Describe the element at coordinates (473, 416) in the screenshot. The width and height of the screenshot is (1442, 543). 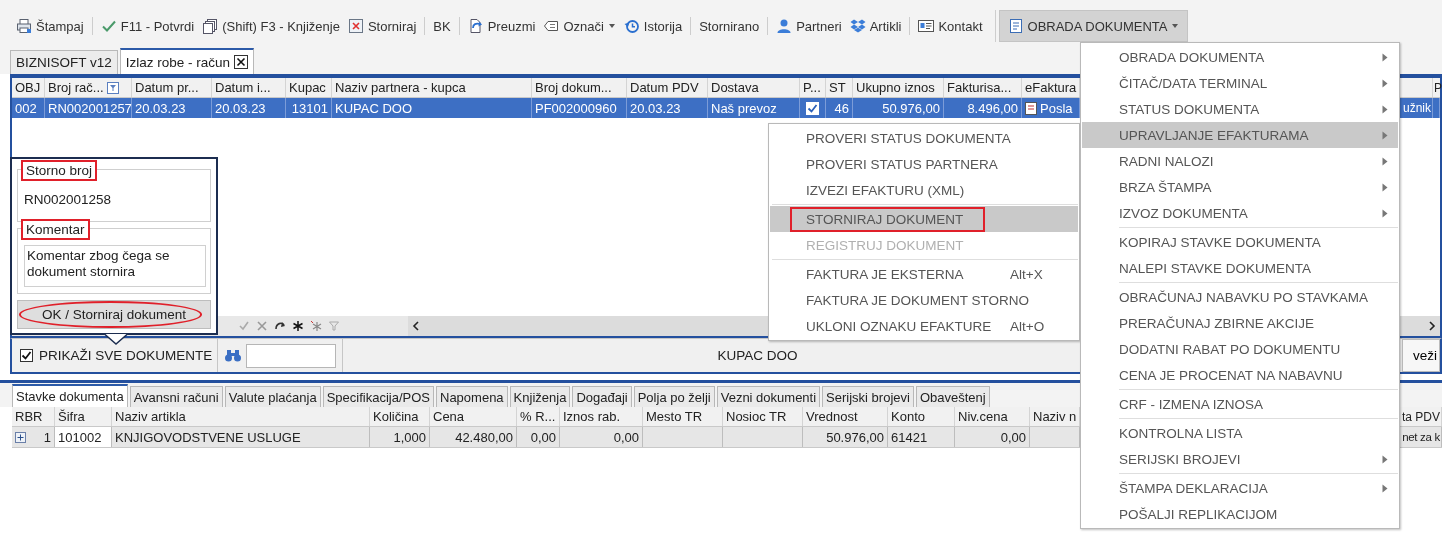
I see `column-header: Cena` at that location.